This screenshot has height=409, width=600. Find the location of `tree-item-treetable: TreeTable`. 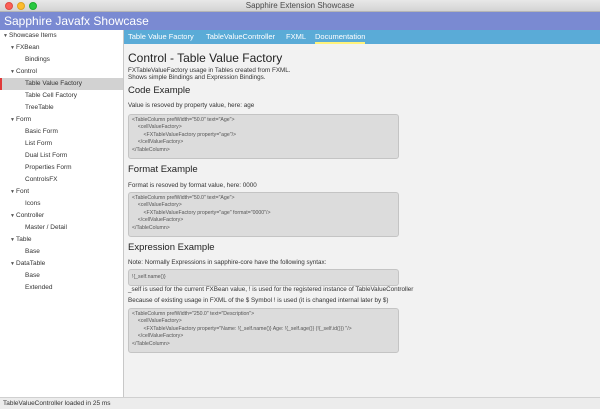

tree-item-treetable: TreeTable is located at coordinates (61, 108).